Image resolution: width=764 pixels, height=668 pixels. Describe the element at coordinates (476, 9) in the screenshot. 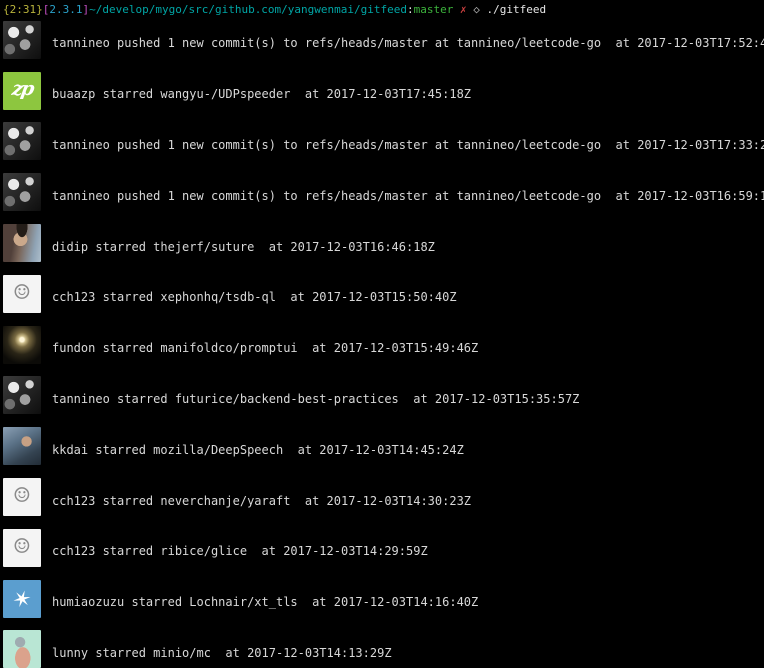

I see `prompt-prompt-symbol-icon: ◇` at that location.